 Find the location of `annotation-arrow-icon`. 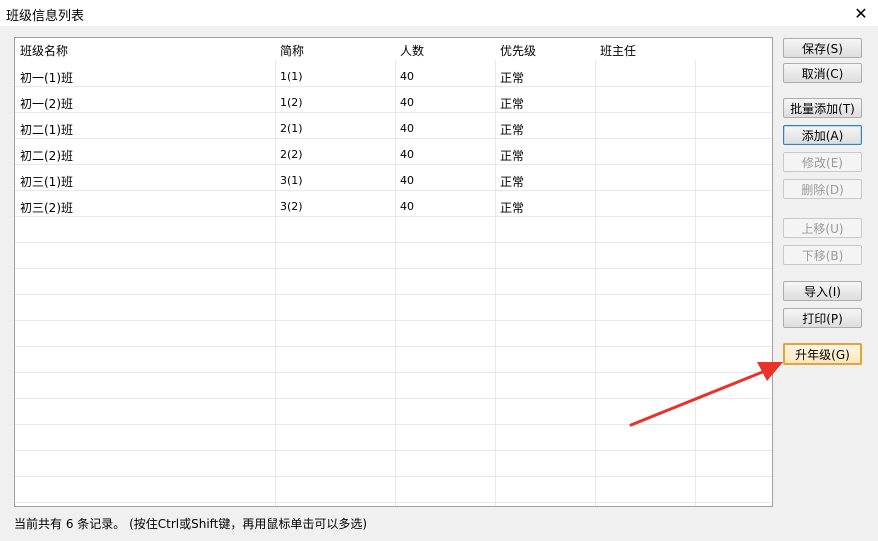

annotation-arrow-icon is located at coordinates (706, 394).